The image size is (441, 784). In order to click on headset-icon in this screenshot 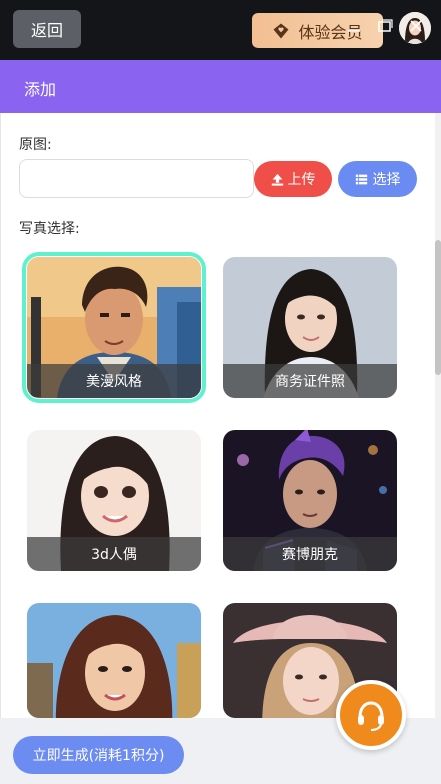, I will do `click(371, 716)`.